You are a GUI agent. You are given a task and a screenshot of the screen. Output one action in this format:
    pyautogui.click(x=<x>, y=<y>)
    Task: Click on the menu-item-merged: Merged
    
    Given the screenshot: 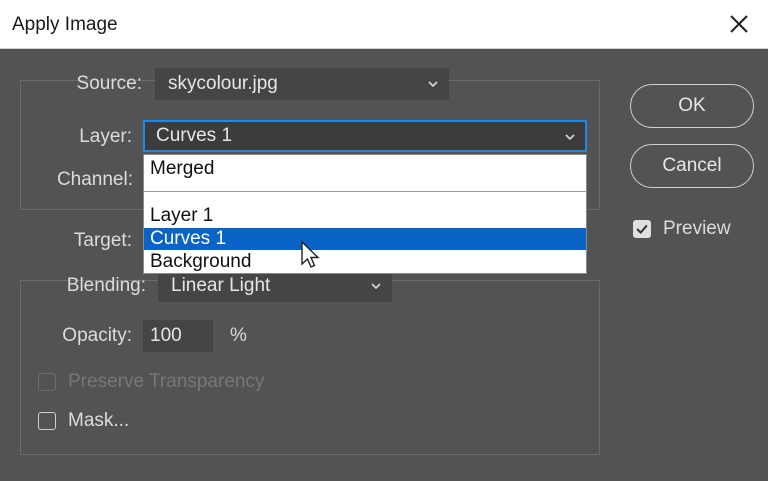 What is the action you would take?
    pyautogui.click(x=365, y=169)
    